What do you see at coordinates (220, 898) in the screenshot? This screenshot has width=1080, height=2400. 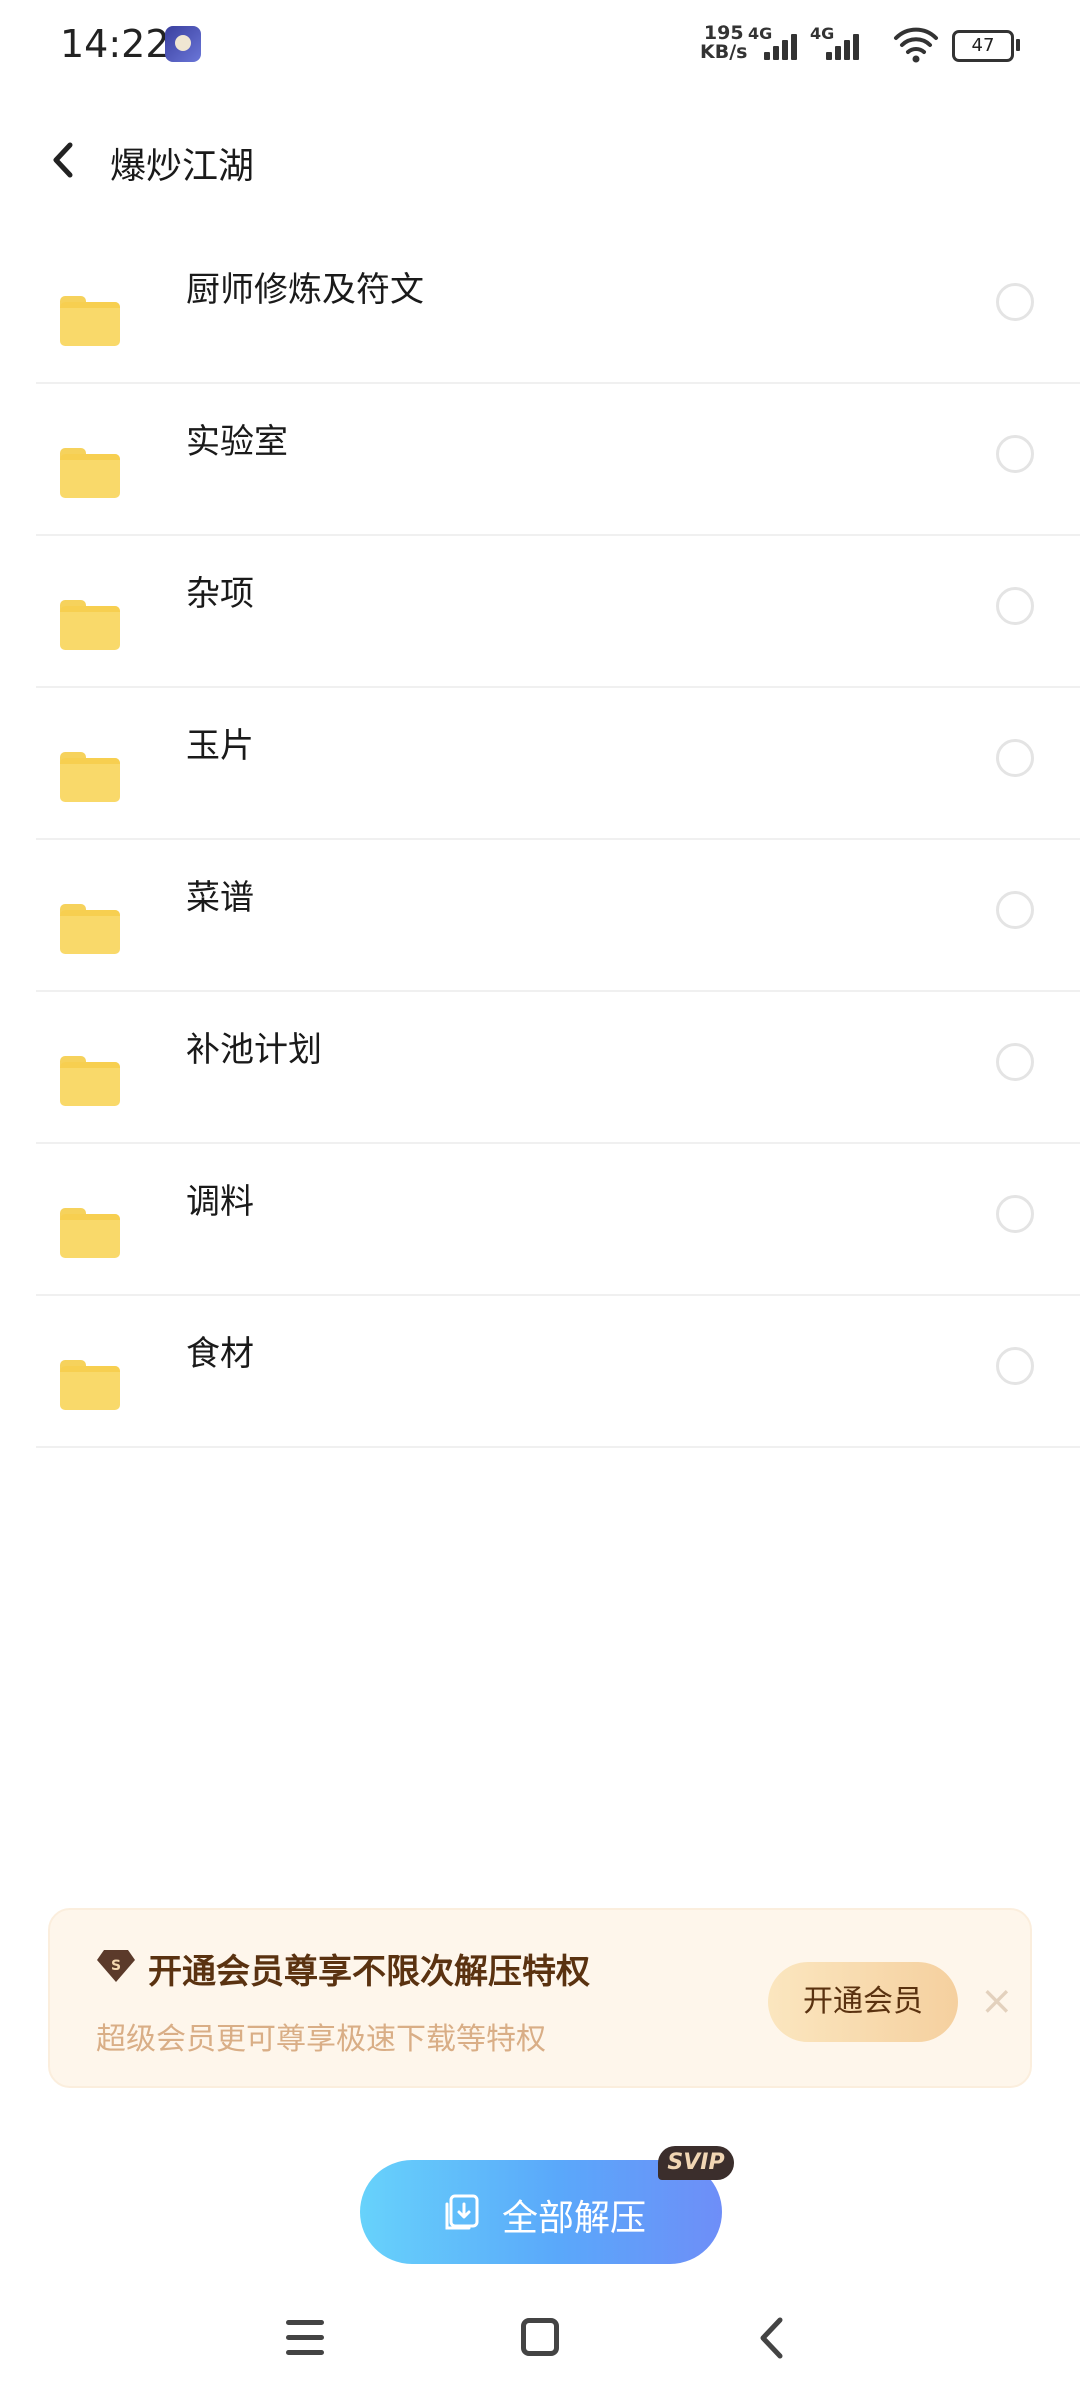 I see `folder-name: 菜谱` at bounding box center [220, 898].